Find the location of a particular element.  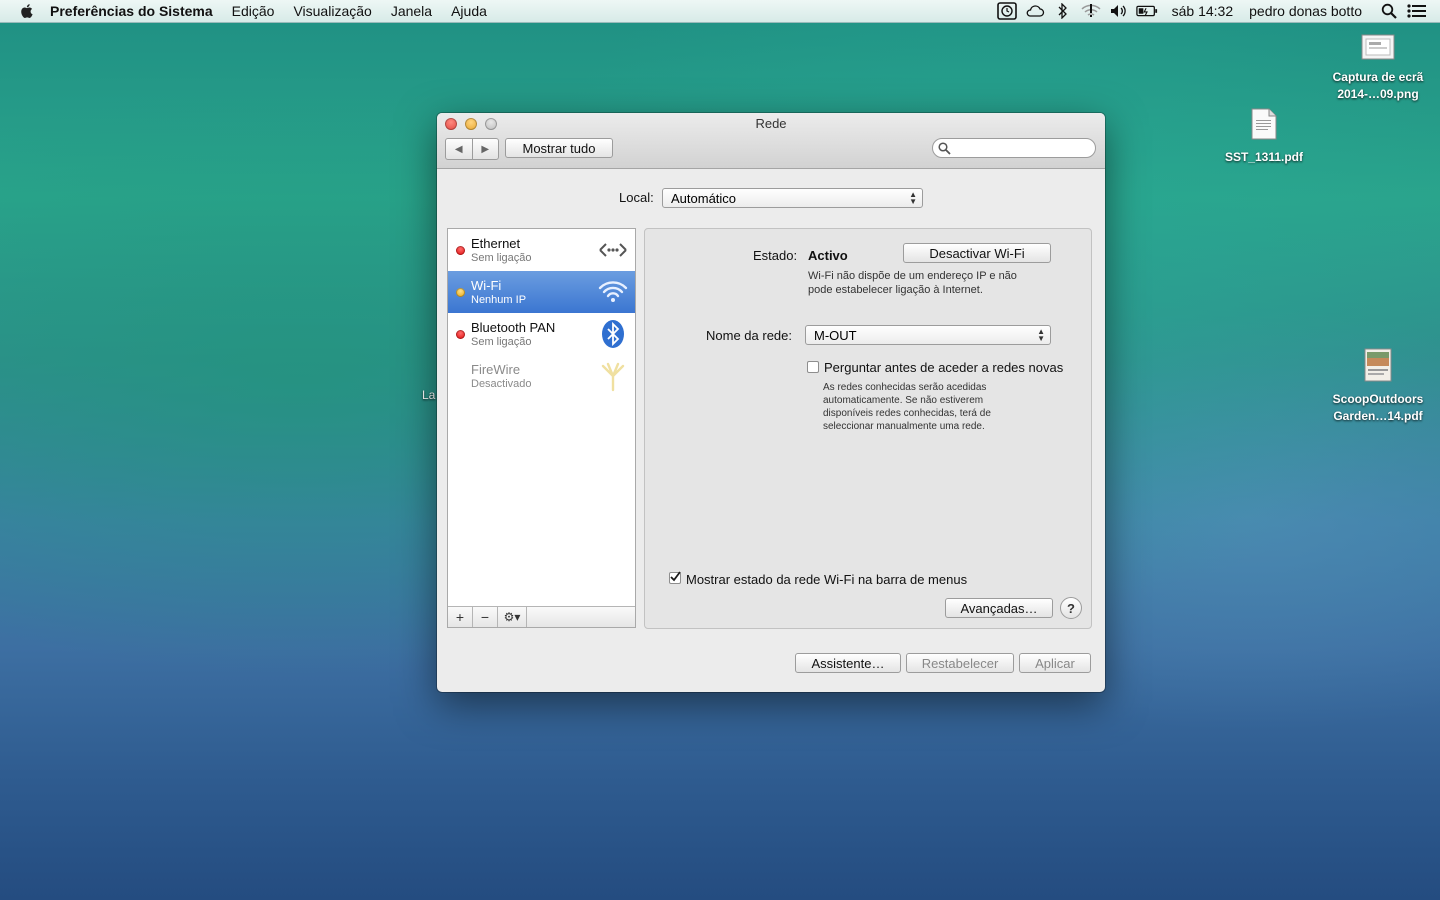

ask-to-join-description: automaticamente. Se não estiverem is located at coordinates (903, 400).